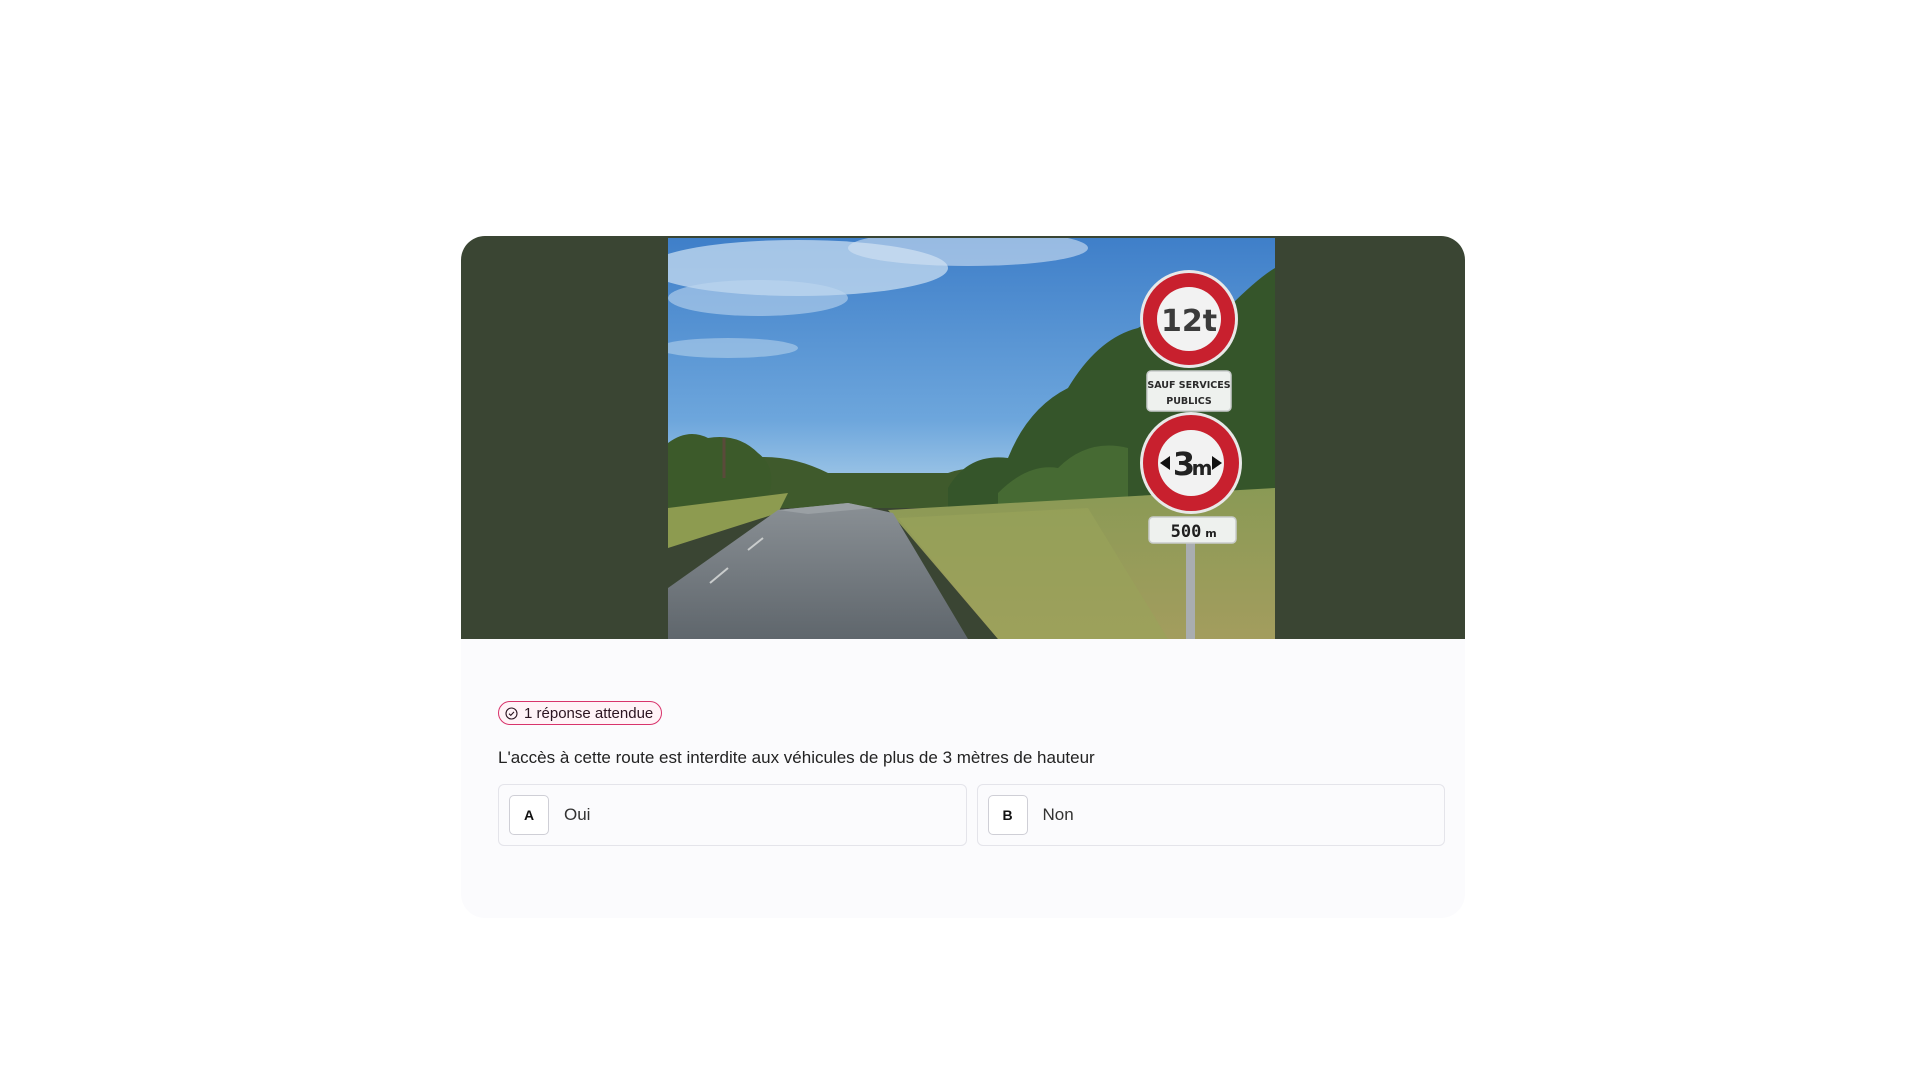 The height and width of the screenshot is (1080, 1920). I want to click on answer-label-a: Oui, so click(577, 814).